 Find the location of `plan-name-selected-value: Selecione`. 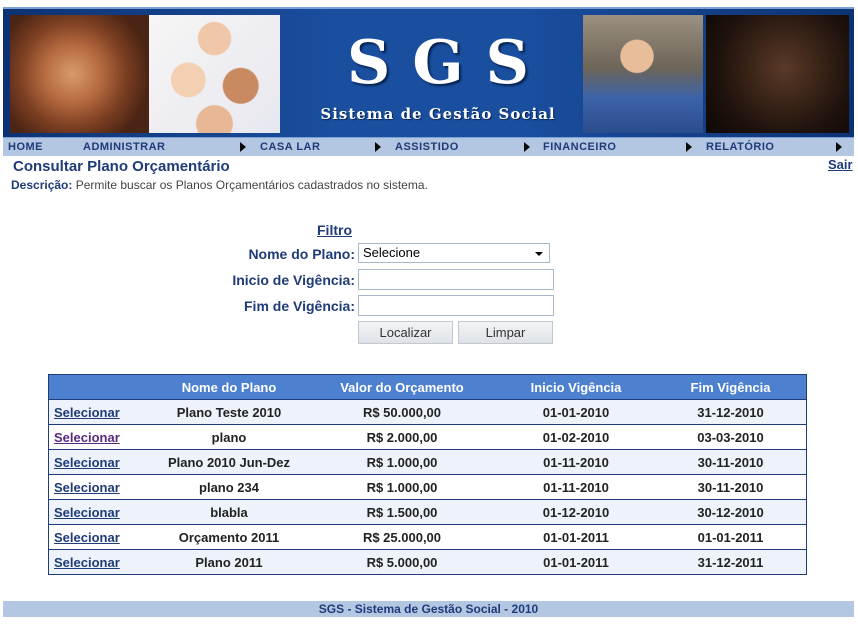

plan-name-selected-value: Selecione is located at coordinates (392, 252).